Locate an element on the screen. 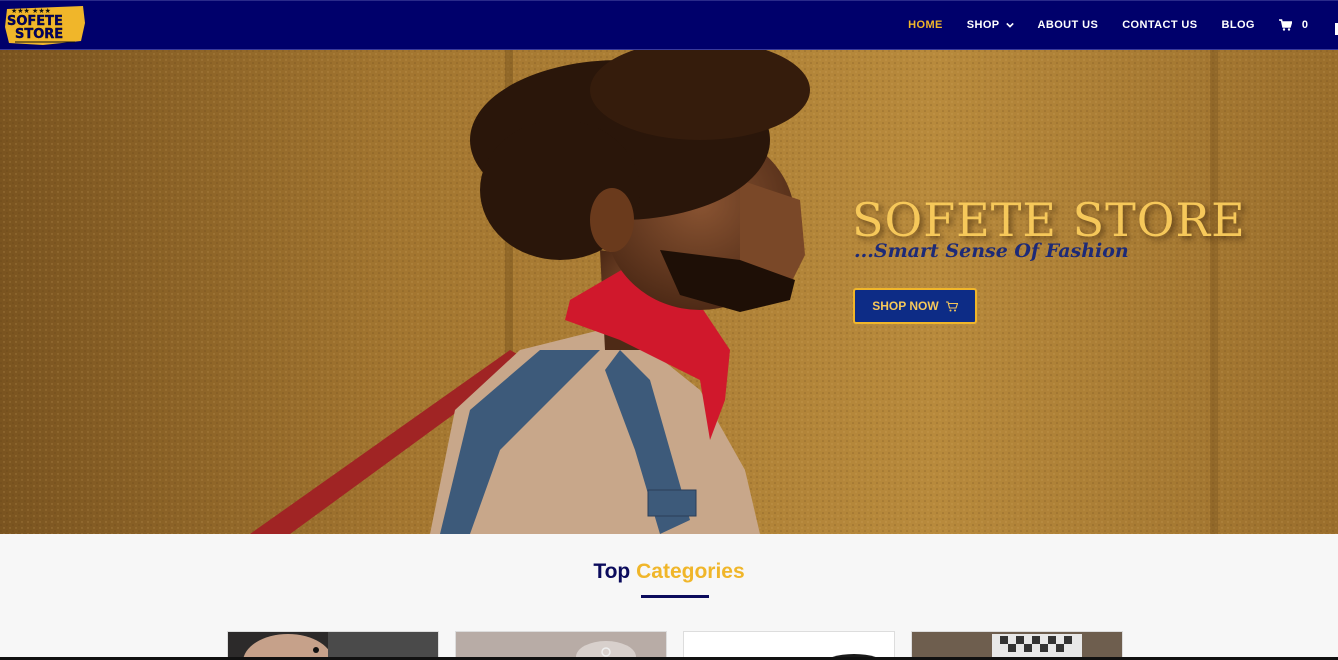  nav-blog: BLOG is located at coordinates (1237, 25).